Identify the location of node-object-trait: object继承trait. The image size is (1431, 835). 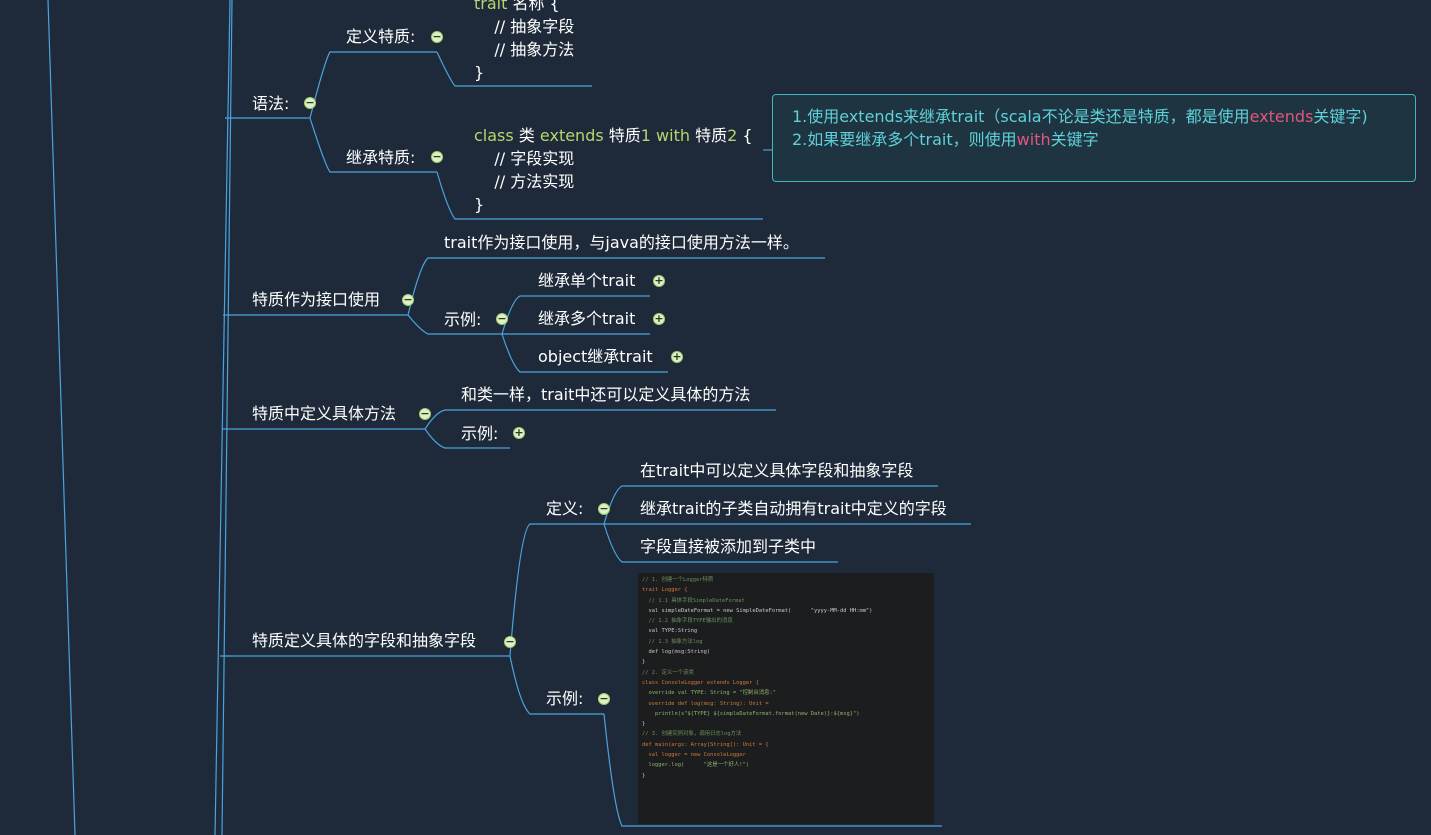
(595, 357).